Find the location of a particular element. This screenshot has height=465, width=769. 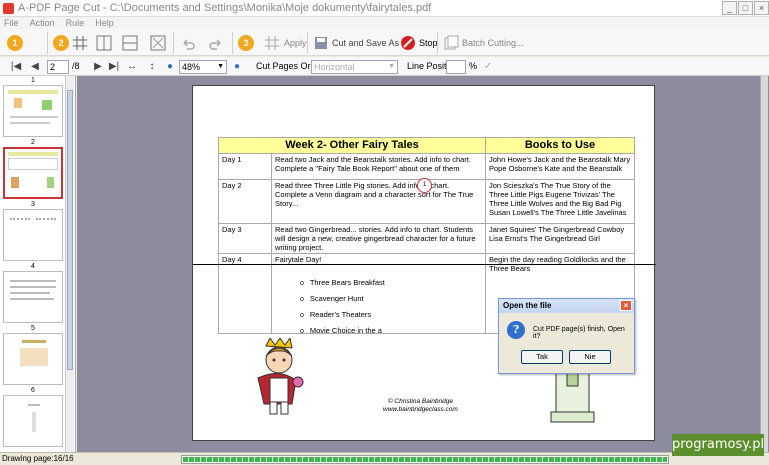

thumbnail-page-3: 3 is located at coordinates (33, 231).